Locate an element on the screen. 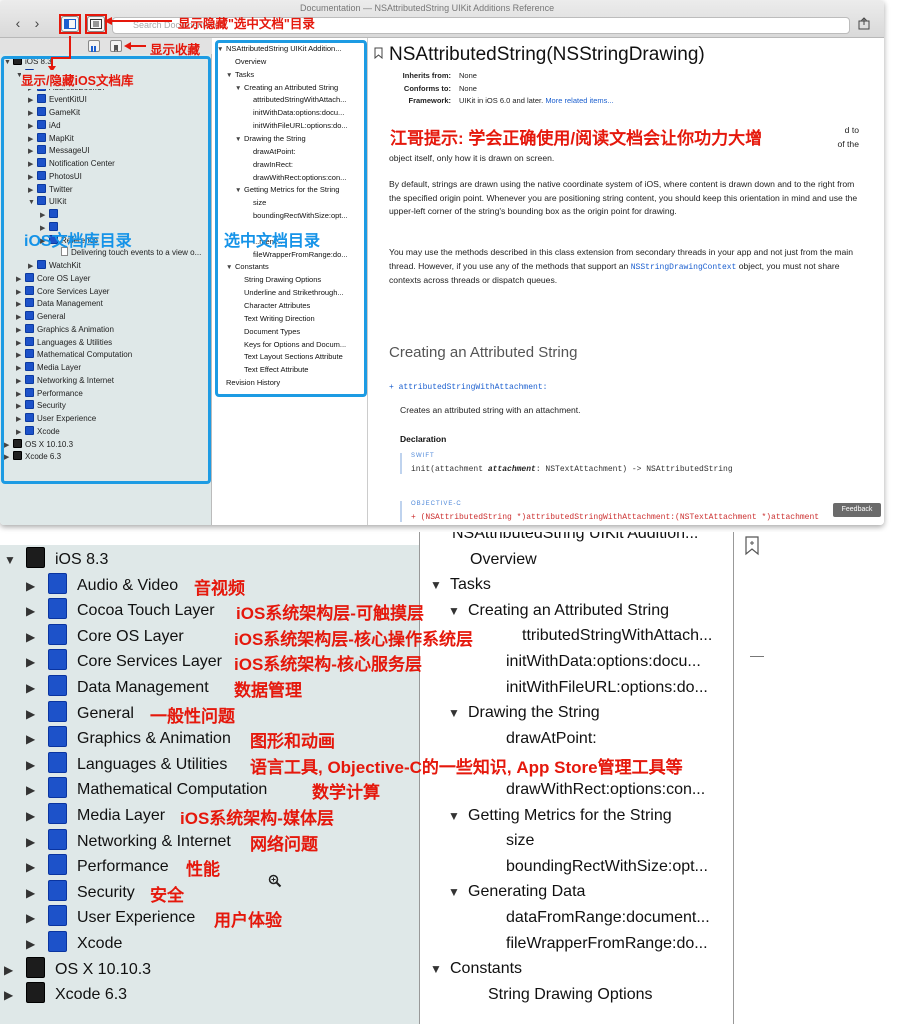  arrow-head is located at coordinates (127, 46).